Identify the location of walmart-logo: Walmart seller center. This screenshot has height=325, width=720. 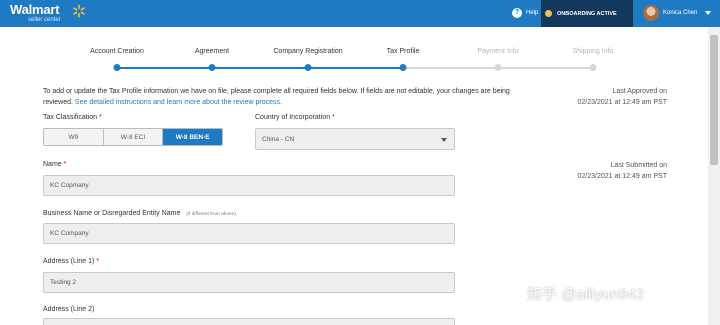
(47, 12).